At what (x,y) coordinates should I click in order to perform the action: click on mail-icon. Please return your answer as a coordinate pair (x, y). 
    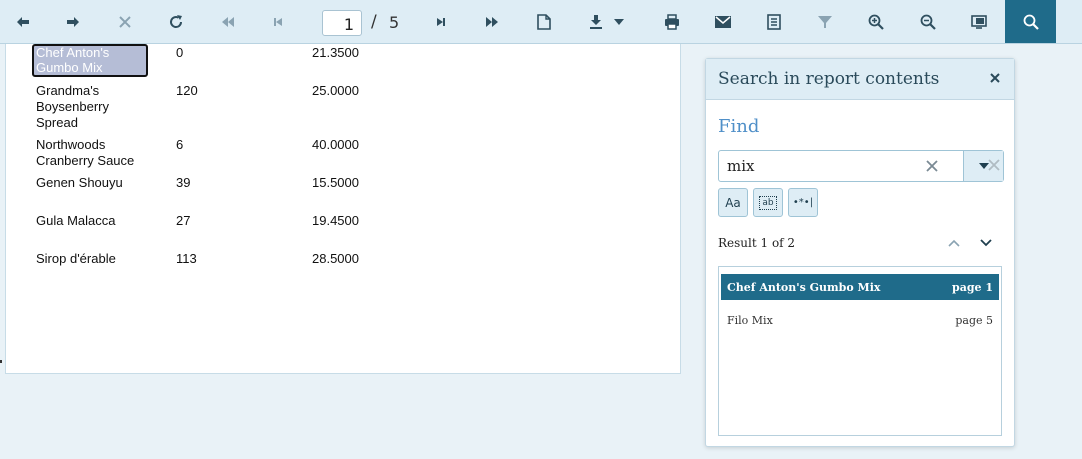
    Looking at the image, I should click on (723, 22).